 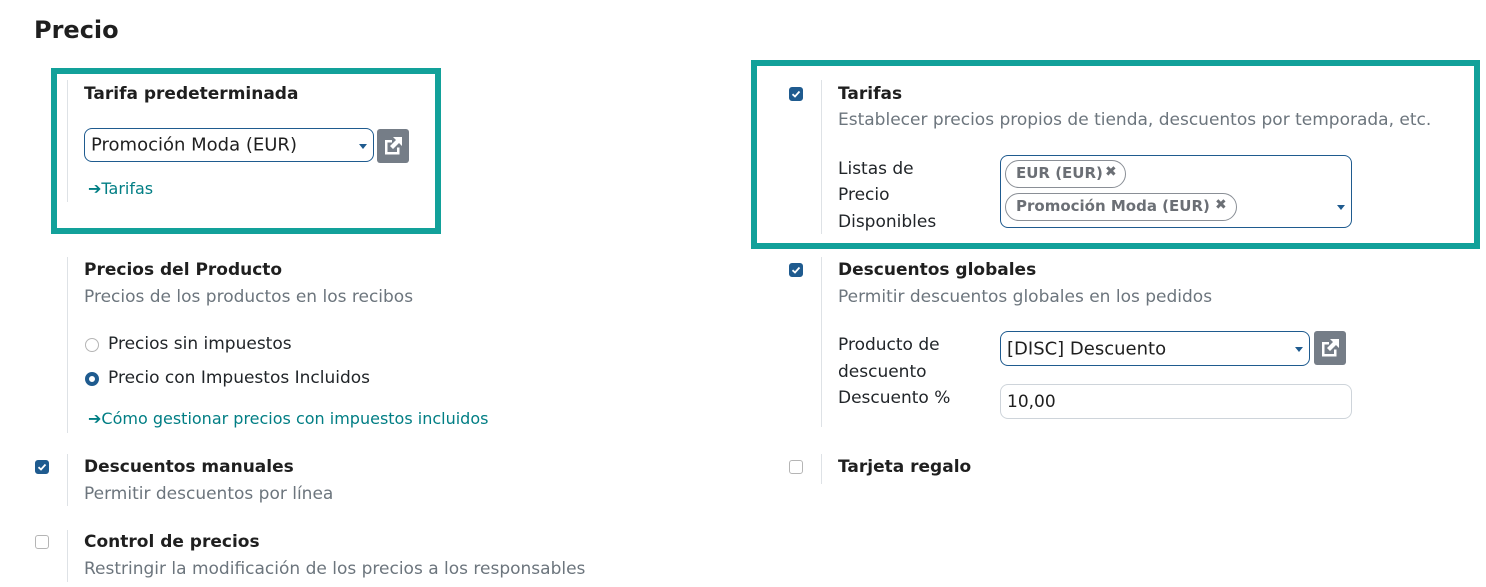 What do you see at coordinates (92, 345) in the screenshot?
I see `radio-prices-without-tax` at bounding box center [92, 345].